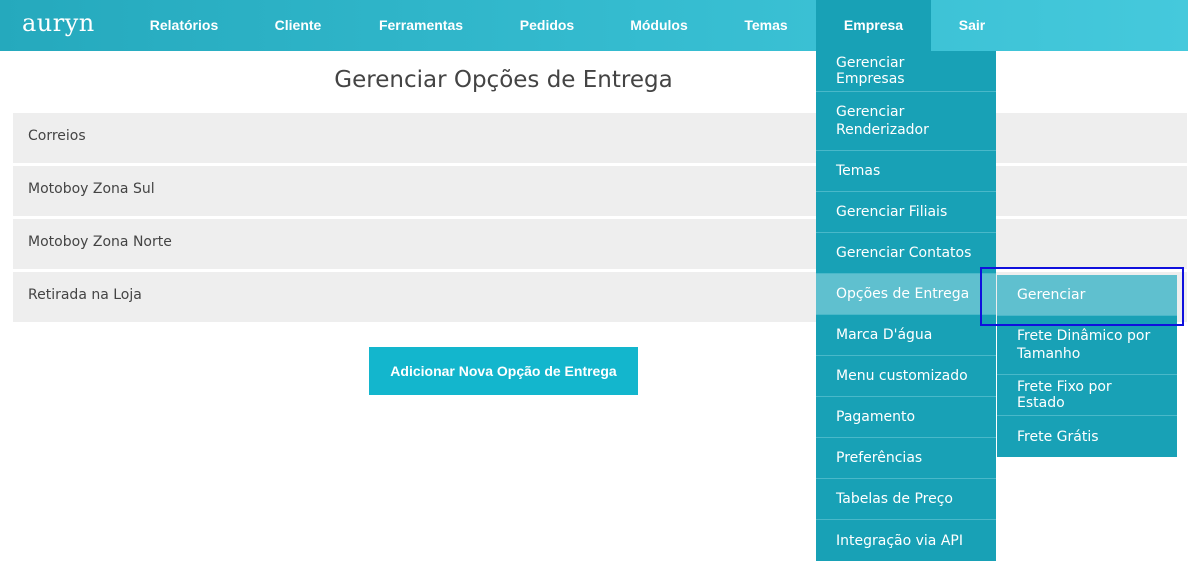 The width and height of the screenshot is (1188, 570). I want to click on menu-item-label: Integração via API, so click(899, 540).